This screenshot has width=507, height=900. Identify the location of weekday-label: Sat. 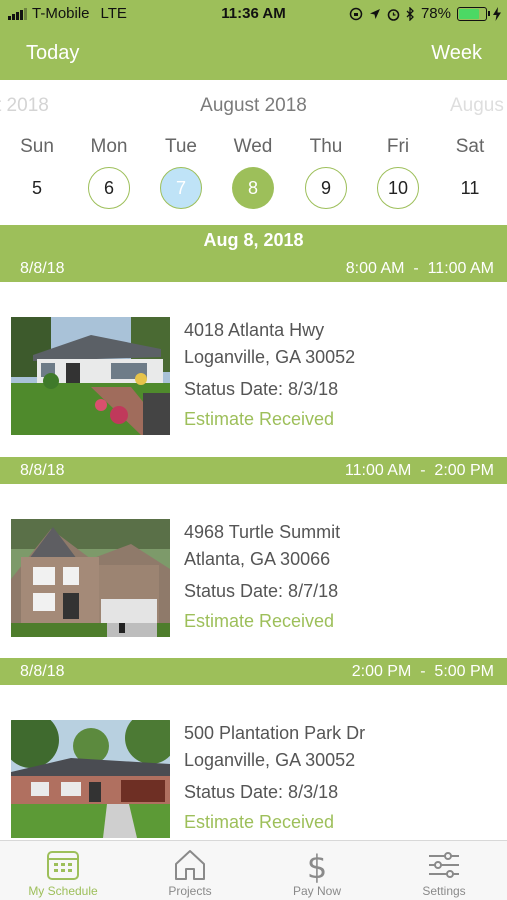
(470, 146).